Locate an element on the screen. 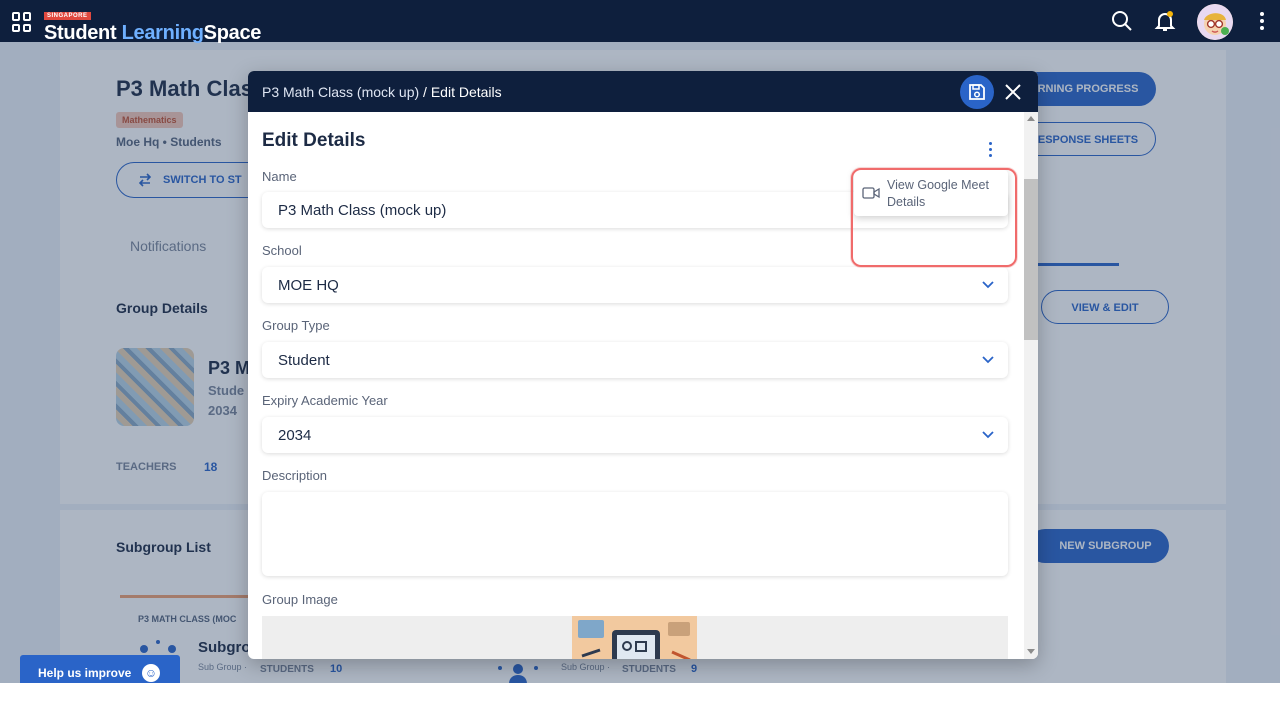  menu-item-view-google-meet: View Google Meet Details is located at coordinates (931, 193).